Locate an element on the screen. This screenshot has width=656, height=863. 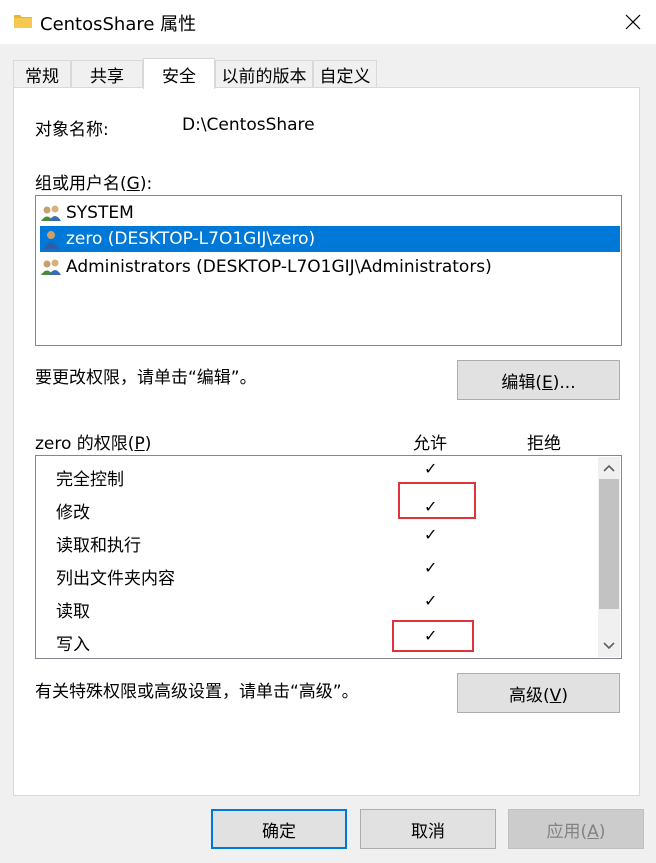
close-icon is located at coordinates (633, 22).